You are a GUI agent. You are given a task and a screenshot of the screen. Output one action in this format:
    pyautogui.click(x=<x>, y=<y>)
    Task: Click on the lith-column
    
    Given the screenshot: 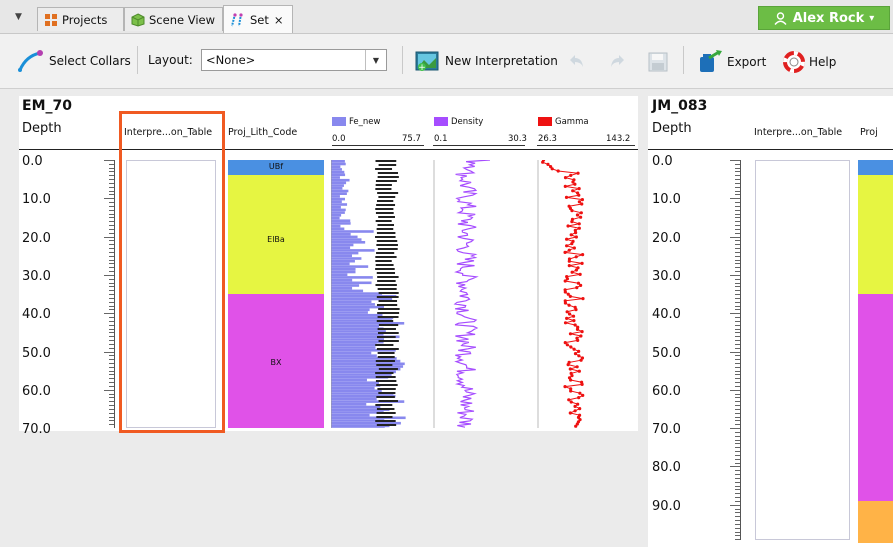 What is the action you would take?
    pyautogui.click(x=875, y=351)
    